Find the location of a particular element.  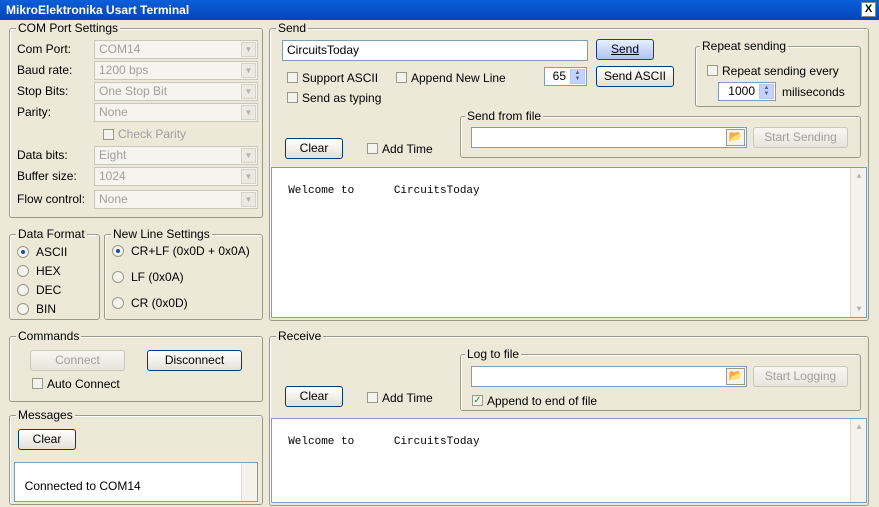

receive-add-time-checkbox is located at coordinates (372, 397).